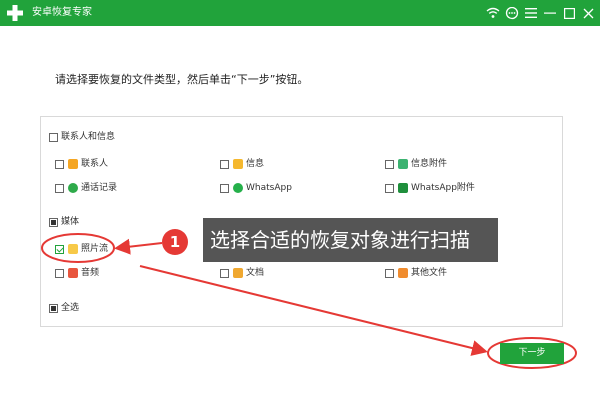 The image size is (600, 403). Describe the element at coordinates (403, 273) in the screenshot. I see `other-files-icon` at that location.